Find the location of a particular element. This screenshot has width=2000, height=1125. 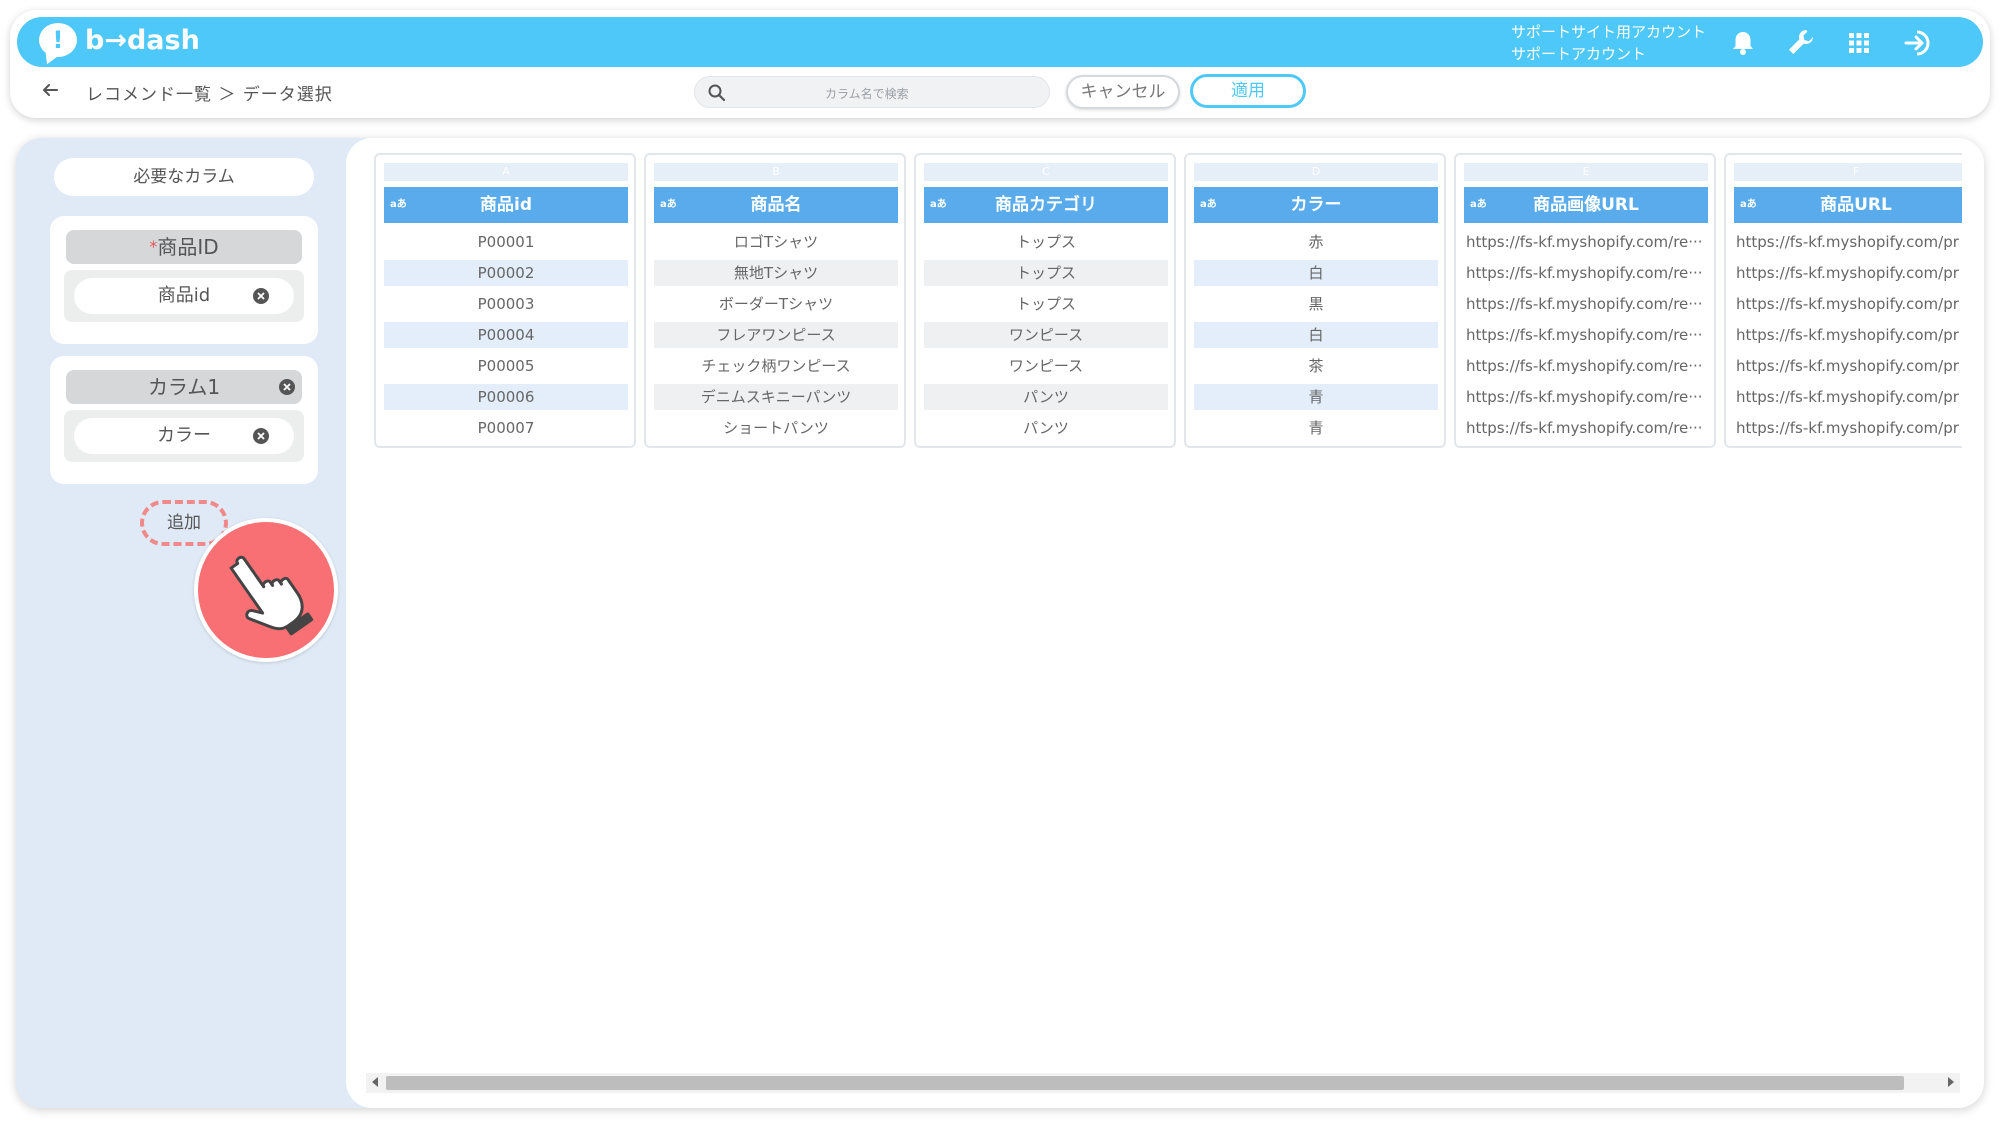

field-card-column1: カラム1 カラー is located at coordinates (184, 420).